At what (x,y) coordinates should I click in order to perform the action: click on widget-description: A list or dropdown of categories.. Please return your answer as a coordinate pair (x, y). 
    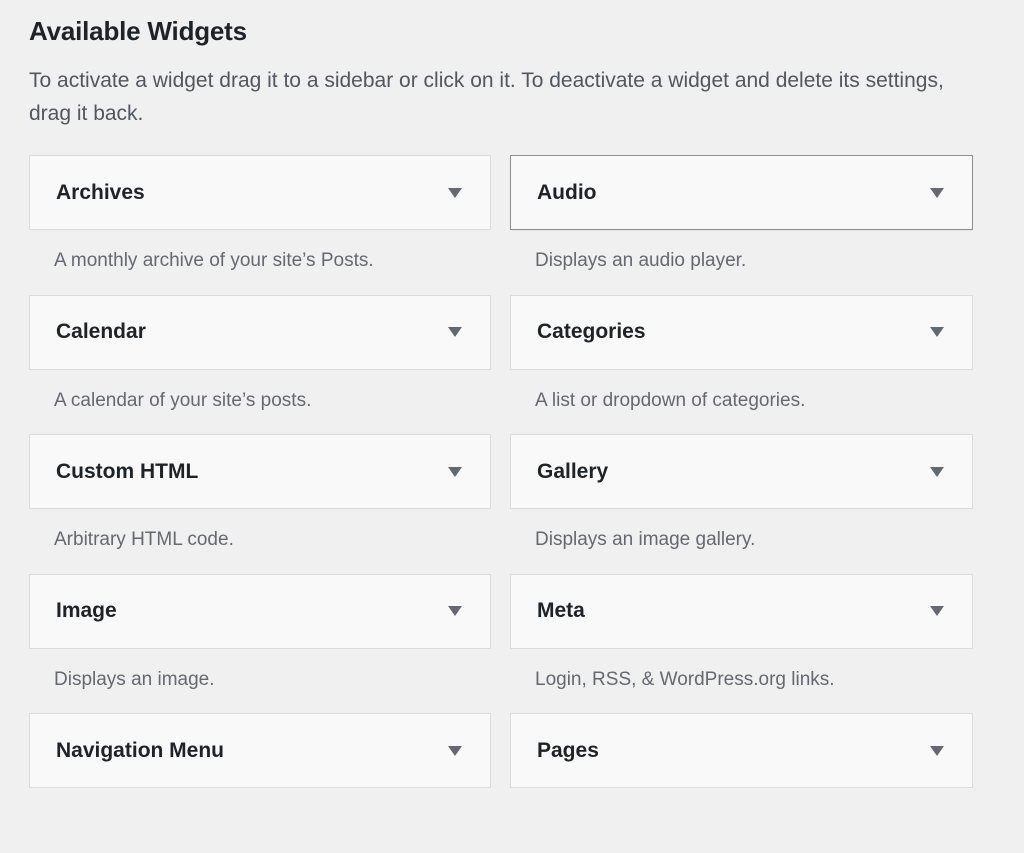
    Looking at the image, I should click on (670, 400).